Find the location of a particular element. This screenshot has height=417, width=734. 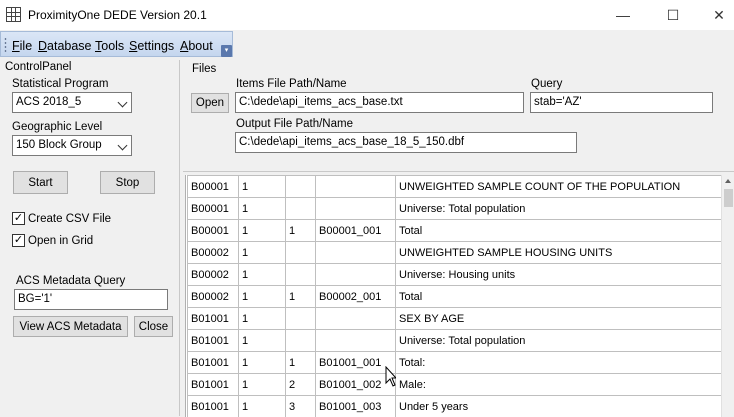

table-row: B00001 1 Universe: Total population is located at coordinates (454, 208).